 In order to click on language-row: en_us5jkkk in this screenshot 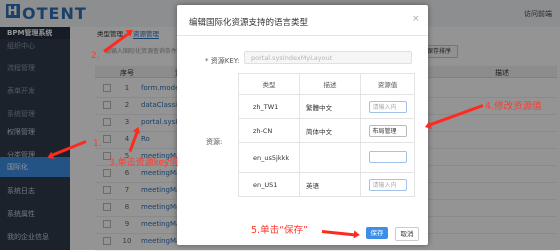, I will do `click(326, 157)`.